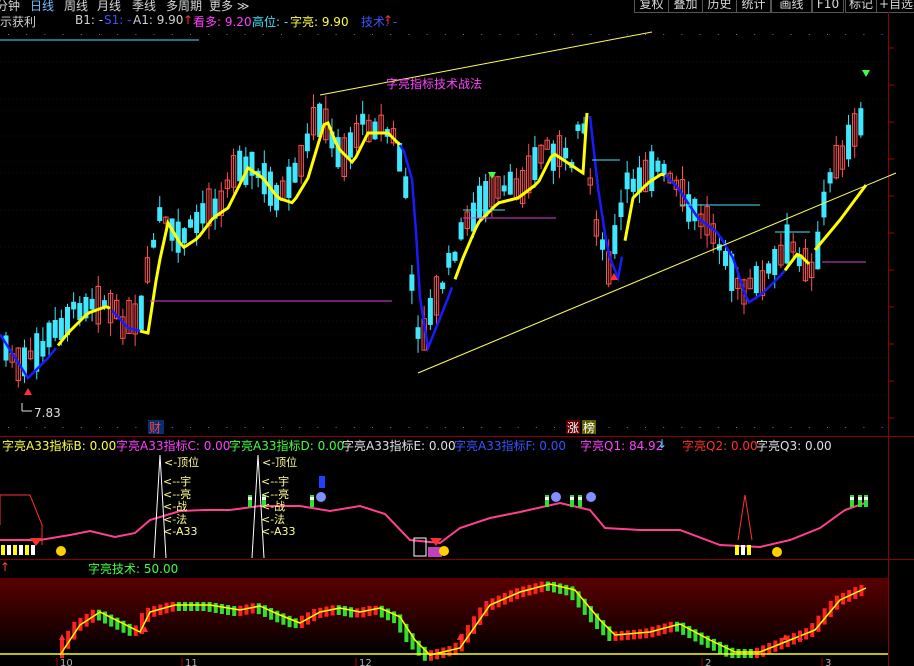 The width and height of the screenshot is (914, 666). What do you see at coordinates (322, 482) in the screenshot?
I see `panel2-blue-block` at bounding box center [322, 482].